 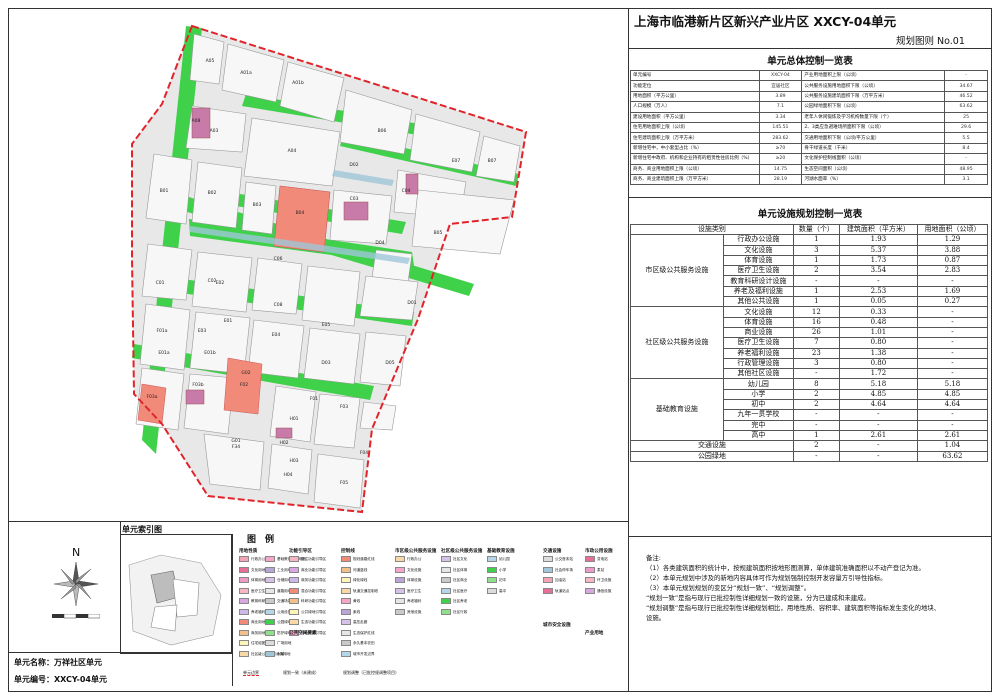 What do you see at coordinates (780, 138) in the screenshot?
I see `summary-value: 283.62` at bounding box center [780, 138].